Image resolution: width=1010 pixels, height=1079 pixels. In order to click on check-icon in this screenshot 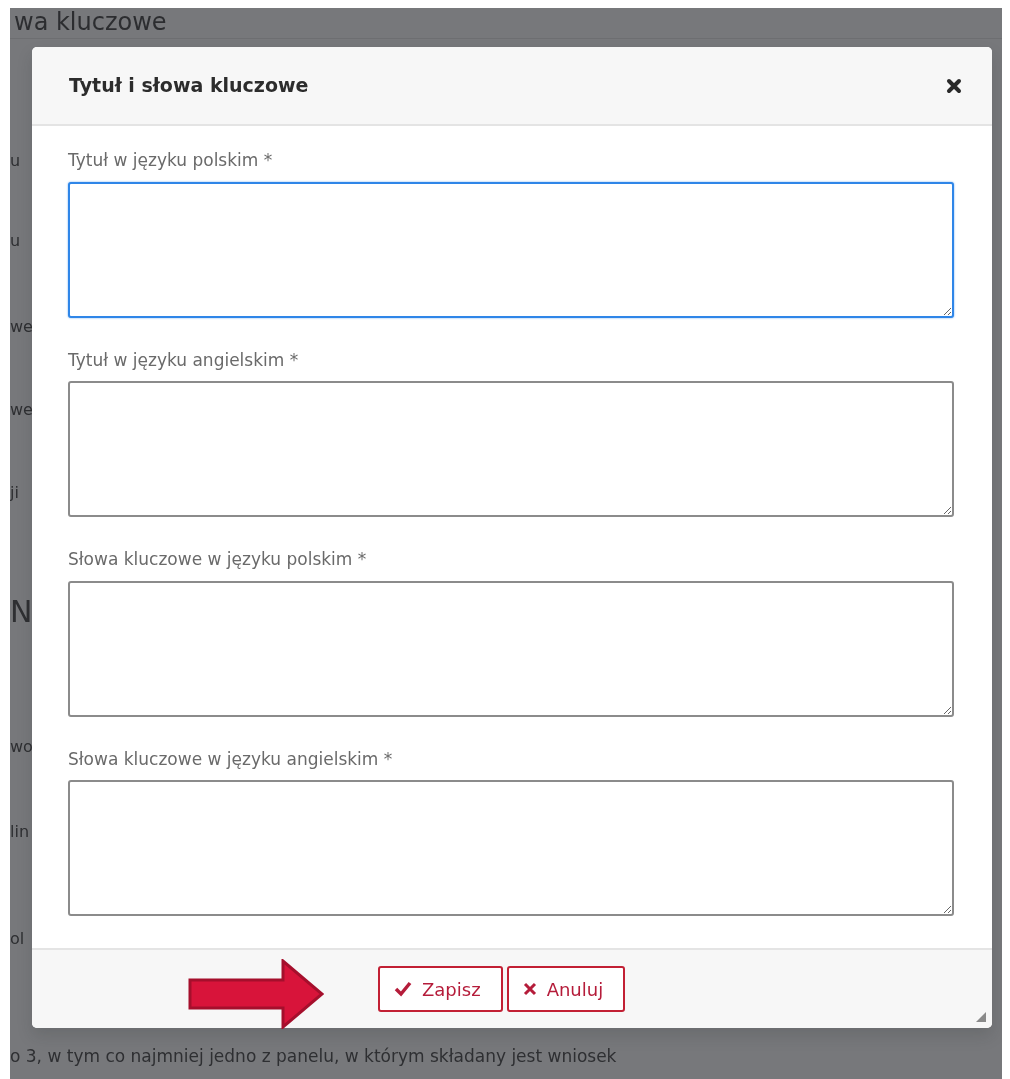, I will do `click(403, 989)`.